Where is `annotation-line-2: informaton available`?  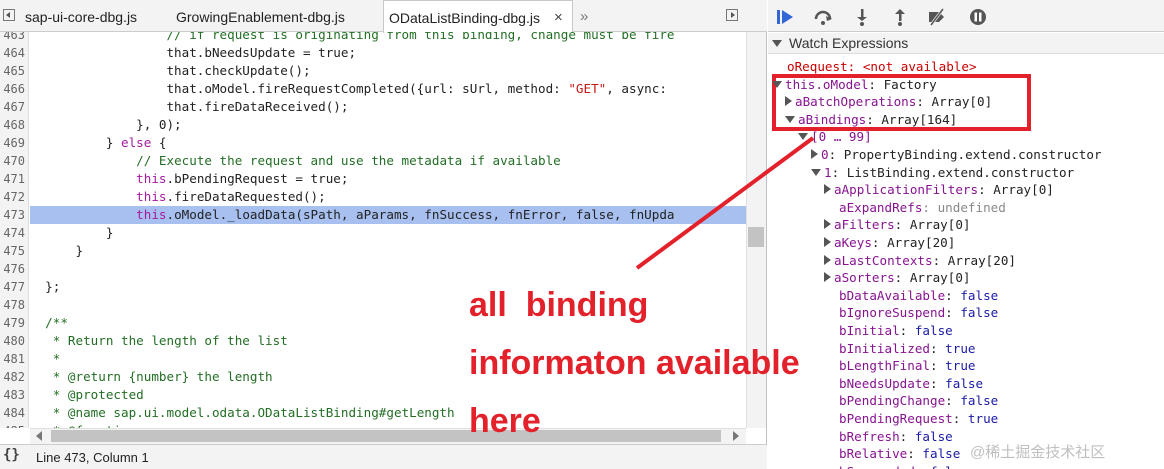
annotation-line-2: informaton available is located at coordinates (634, 363).